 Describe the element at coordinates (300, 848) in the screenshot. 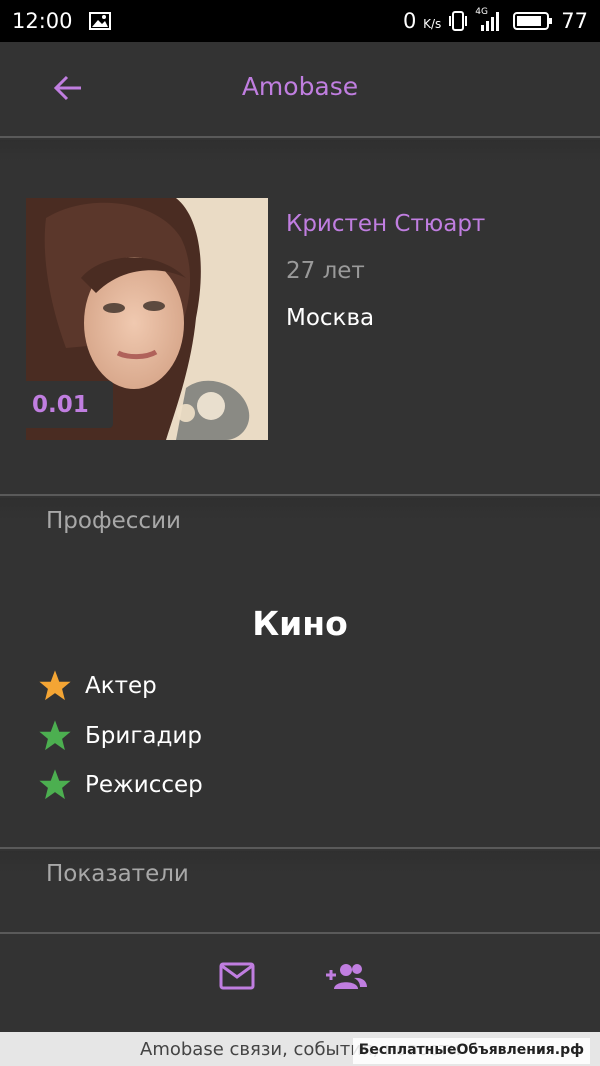

I see `professions-divider` at that location.